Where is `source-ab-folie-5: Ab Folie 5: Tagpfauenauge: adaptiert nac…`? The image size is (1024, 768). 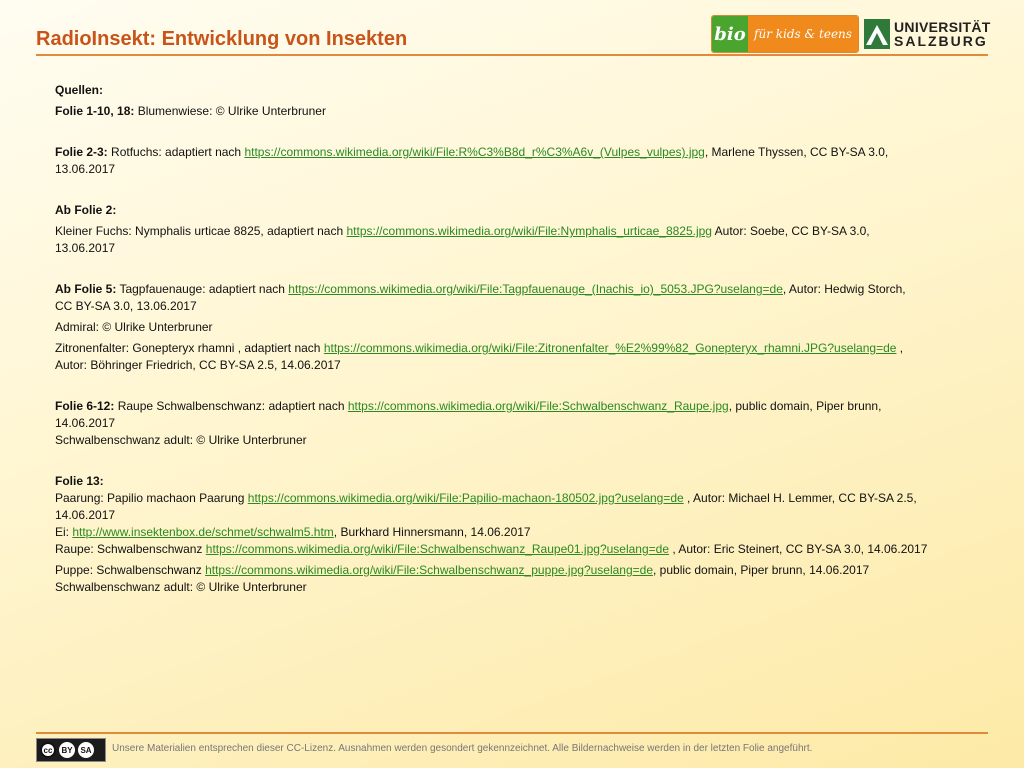
source-ab-folie-5: Ab Folie 5: Tagpfauenauge: adaptiert nac… is located at coordinates (525, 289).